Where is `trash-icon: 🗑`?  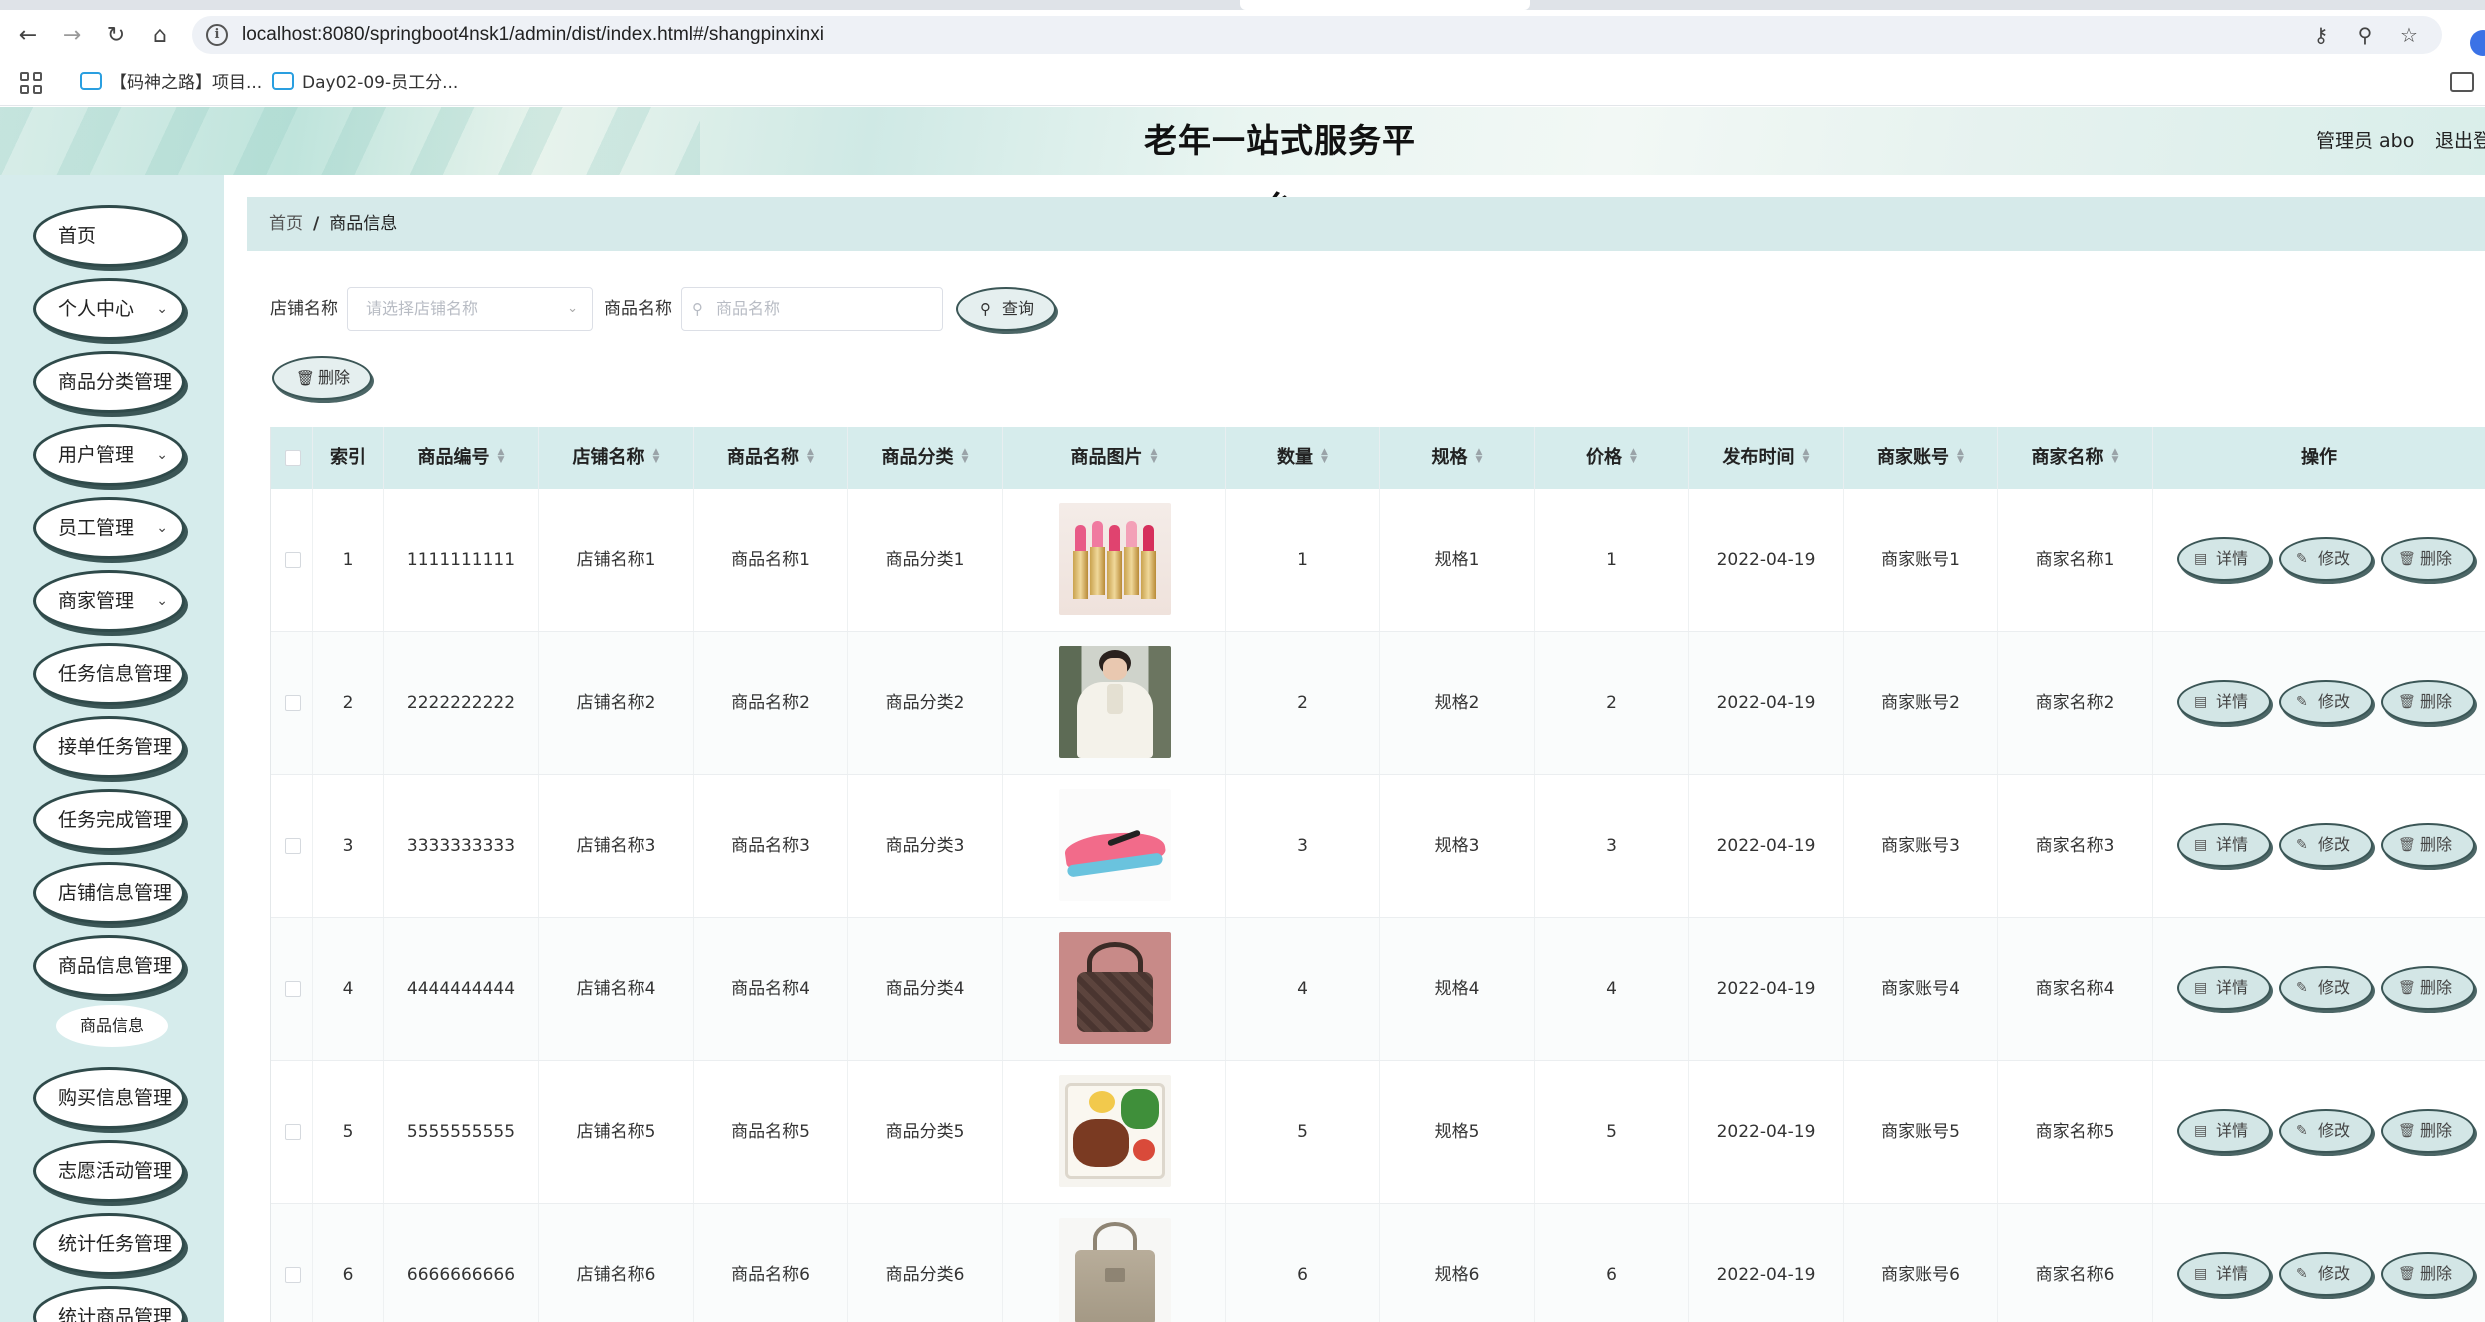 trash-icon: 🗑 is located at coordinates (2407, 702).